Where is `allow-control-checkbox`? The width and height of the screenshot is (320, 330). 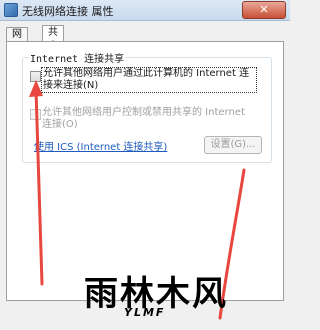 allow-control-checkbox is located at coordinates (35, 114).